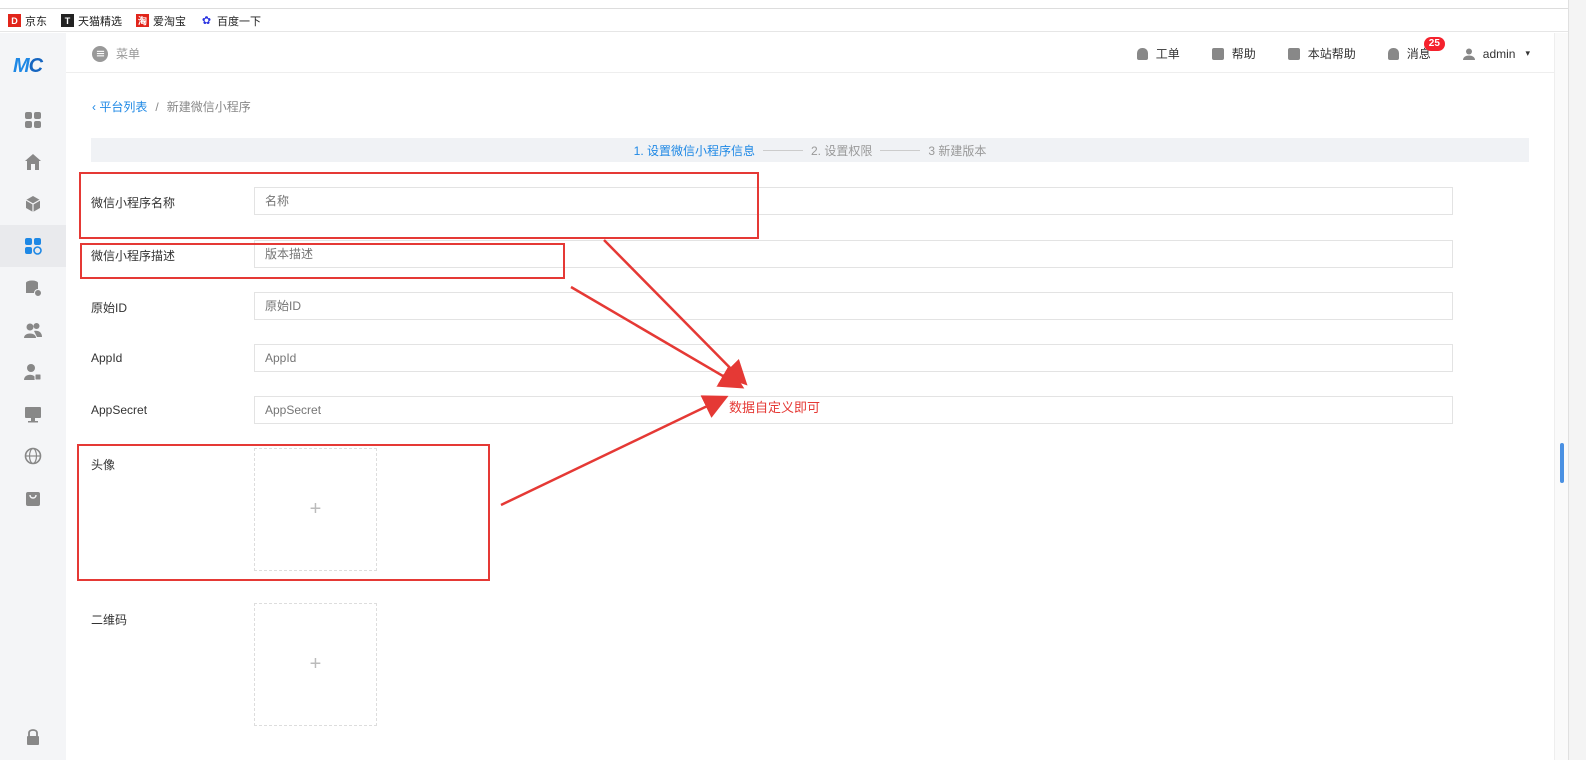 The height and width of the screenshot is (760, 1586). I want to click on annotation-box-avatar, so click(283, 512).